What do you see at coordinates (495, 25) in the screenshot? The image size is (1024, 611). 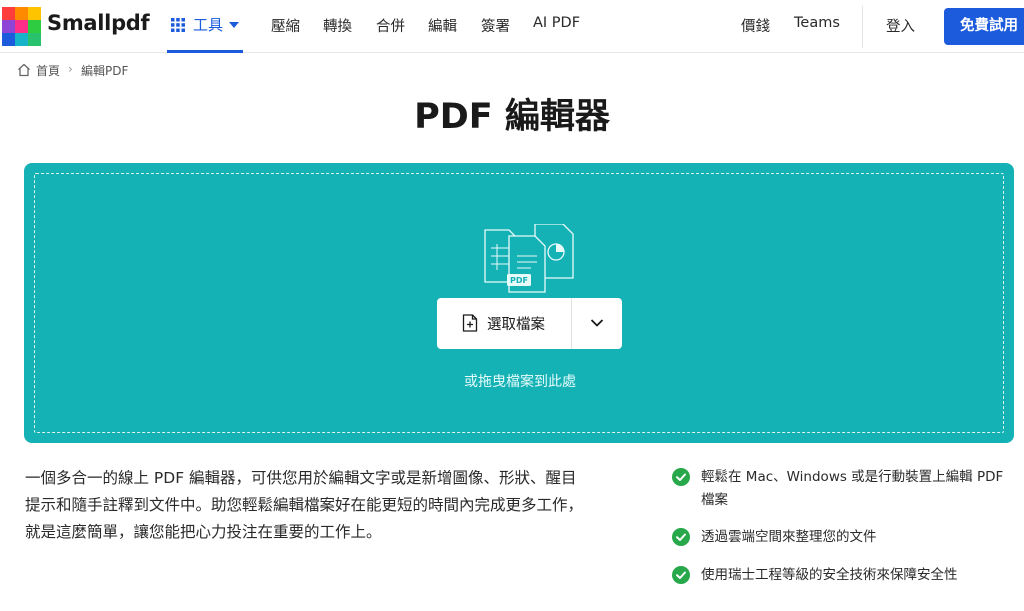 I see `nav-sign: 簽署` at bounding box center [495, 25].